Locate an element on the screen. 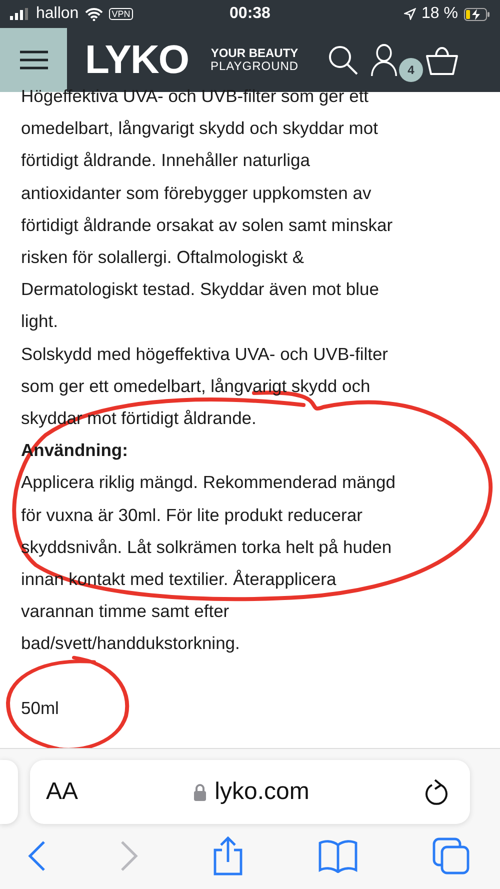  count-badge: 4 is located at coordinates (411, 70).